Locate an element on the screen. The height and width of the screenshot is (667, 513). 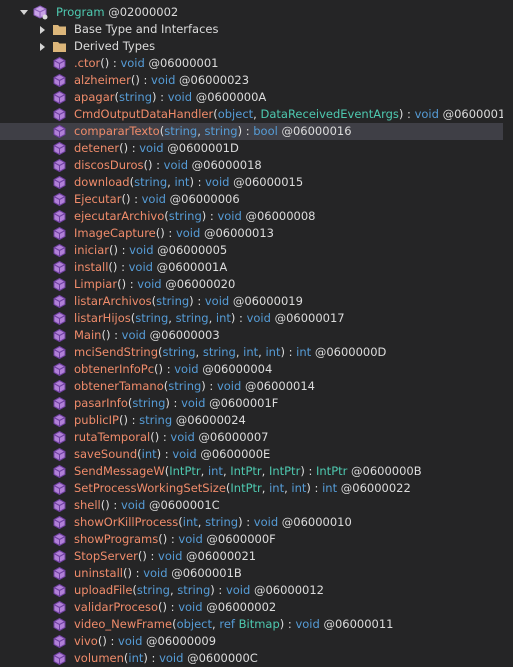
tree-node-method: detener() : void @0600001D is located at coordinates (256, 148).